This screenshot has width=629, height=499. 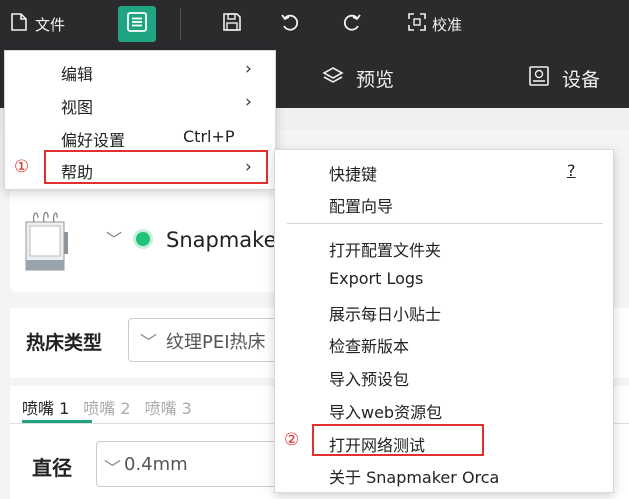 I want to click on menu-item-setup-wizard: 配置向导, so click(x=444, y=203).